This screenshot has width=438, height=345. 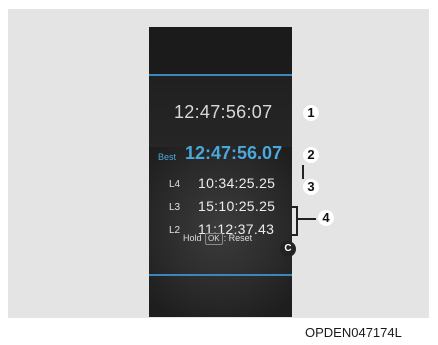 What do you see at coordinates (192, 238) in the screenshot?
I see `reset-hint-prefix: Hold` at bounding box center [192, 238].